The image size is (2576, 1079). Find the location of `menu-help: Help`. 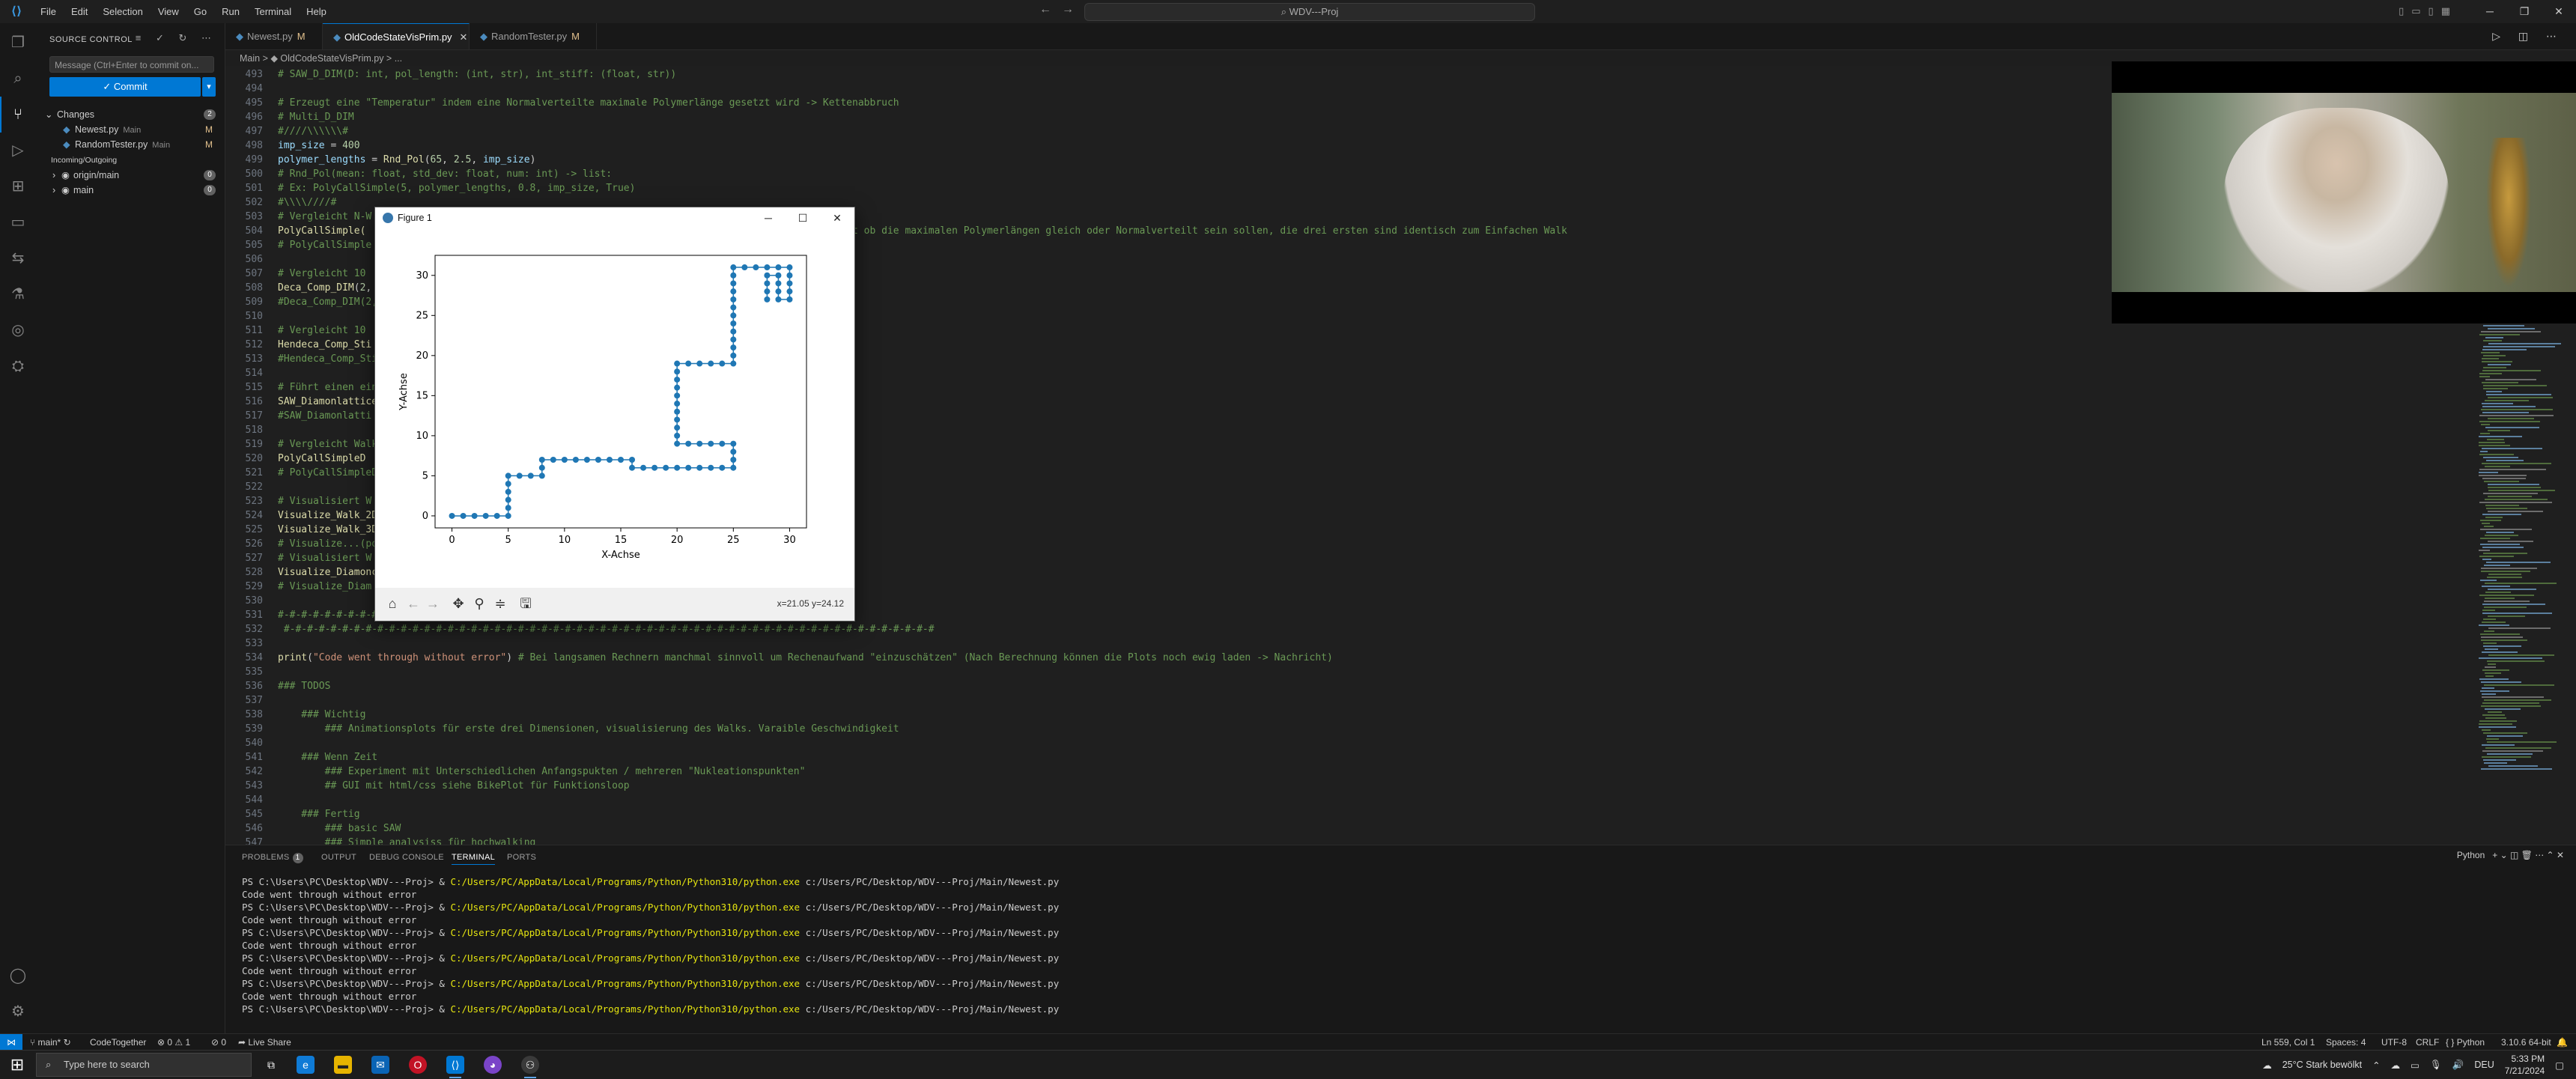

menu-help: Help is located at coordinates (316, 12).